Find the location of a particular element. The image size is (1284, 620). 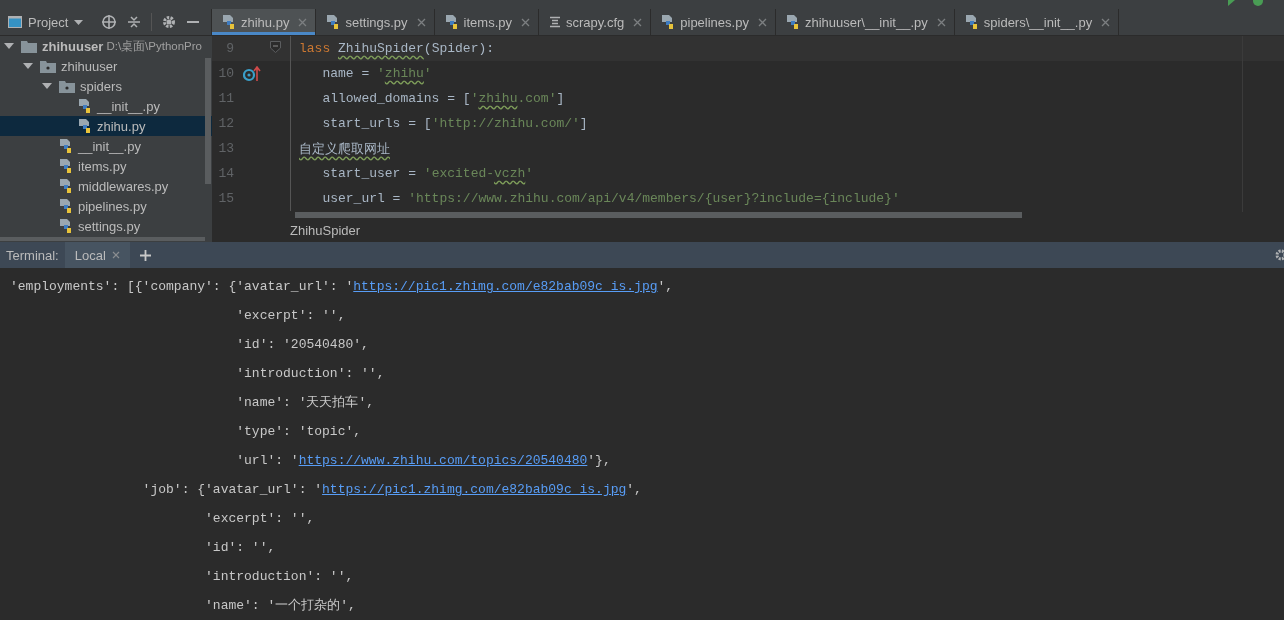

code-line: lass ZhihuSpider(Spider): is located at coordinates (396, 48).